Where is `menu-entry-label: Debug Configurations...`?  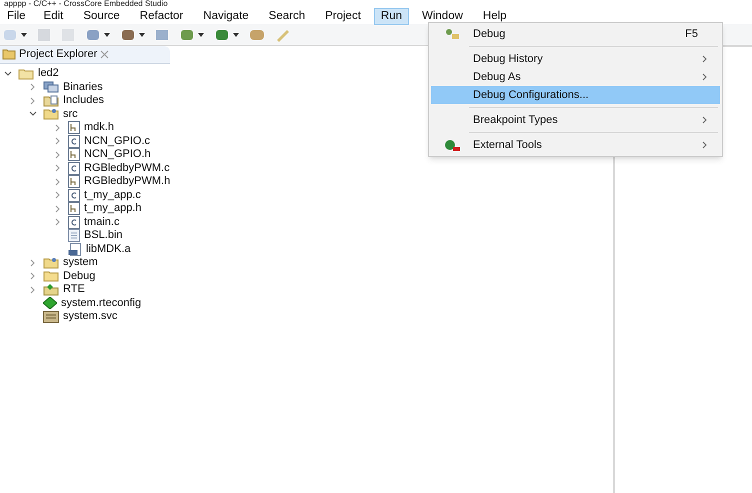 menu-entry-label: Debug Configurations... is located at coordinates (531, 95).